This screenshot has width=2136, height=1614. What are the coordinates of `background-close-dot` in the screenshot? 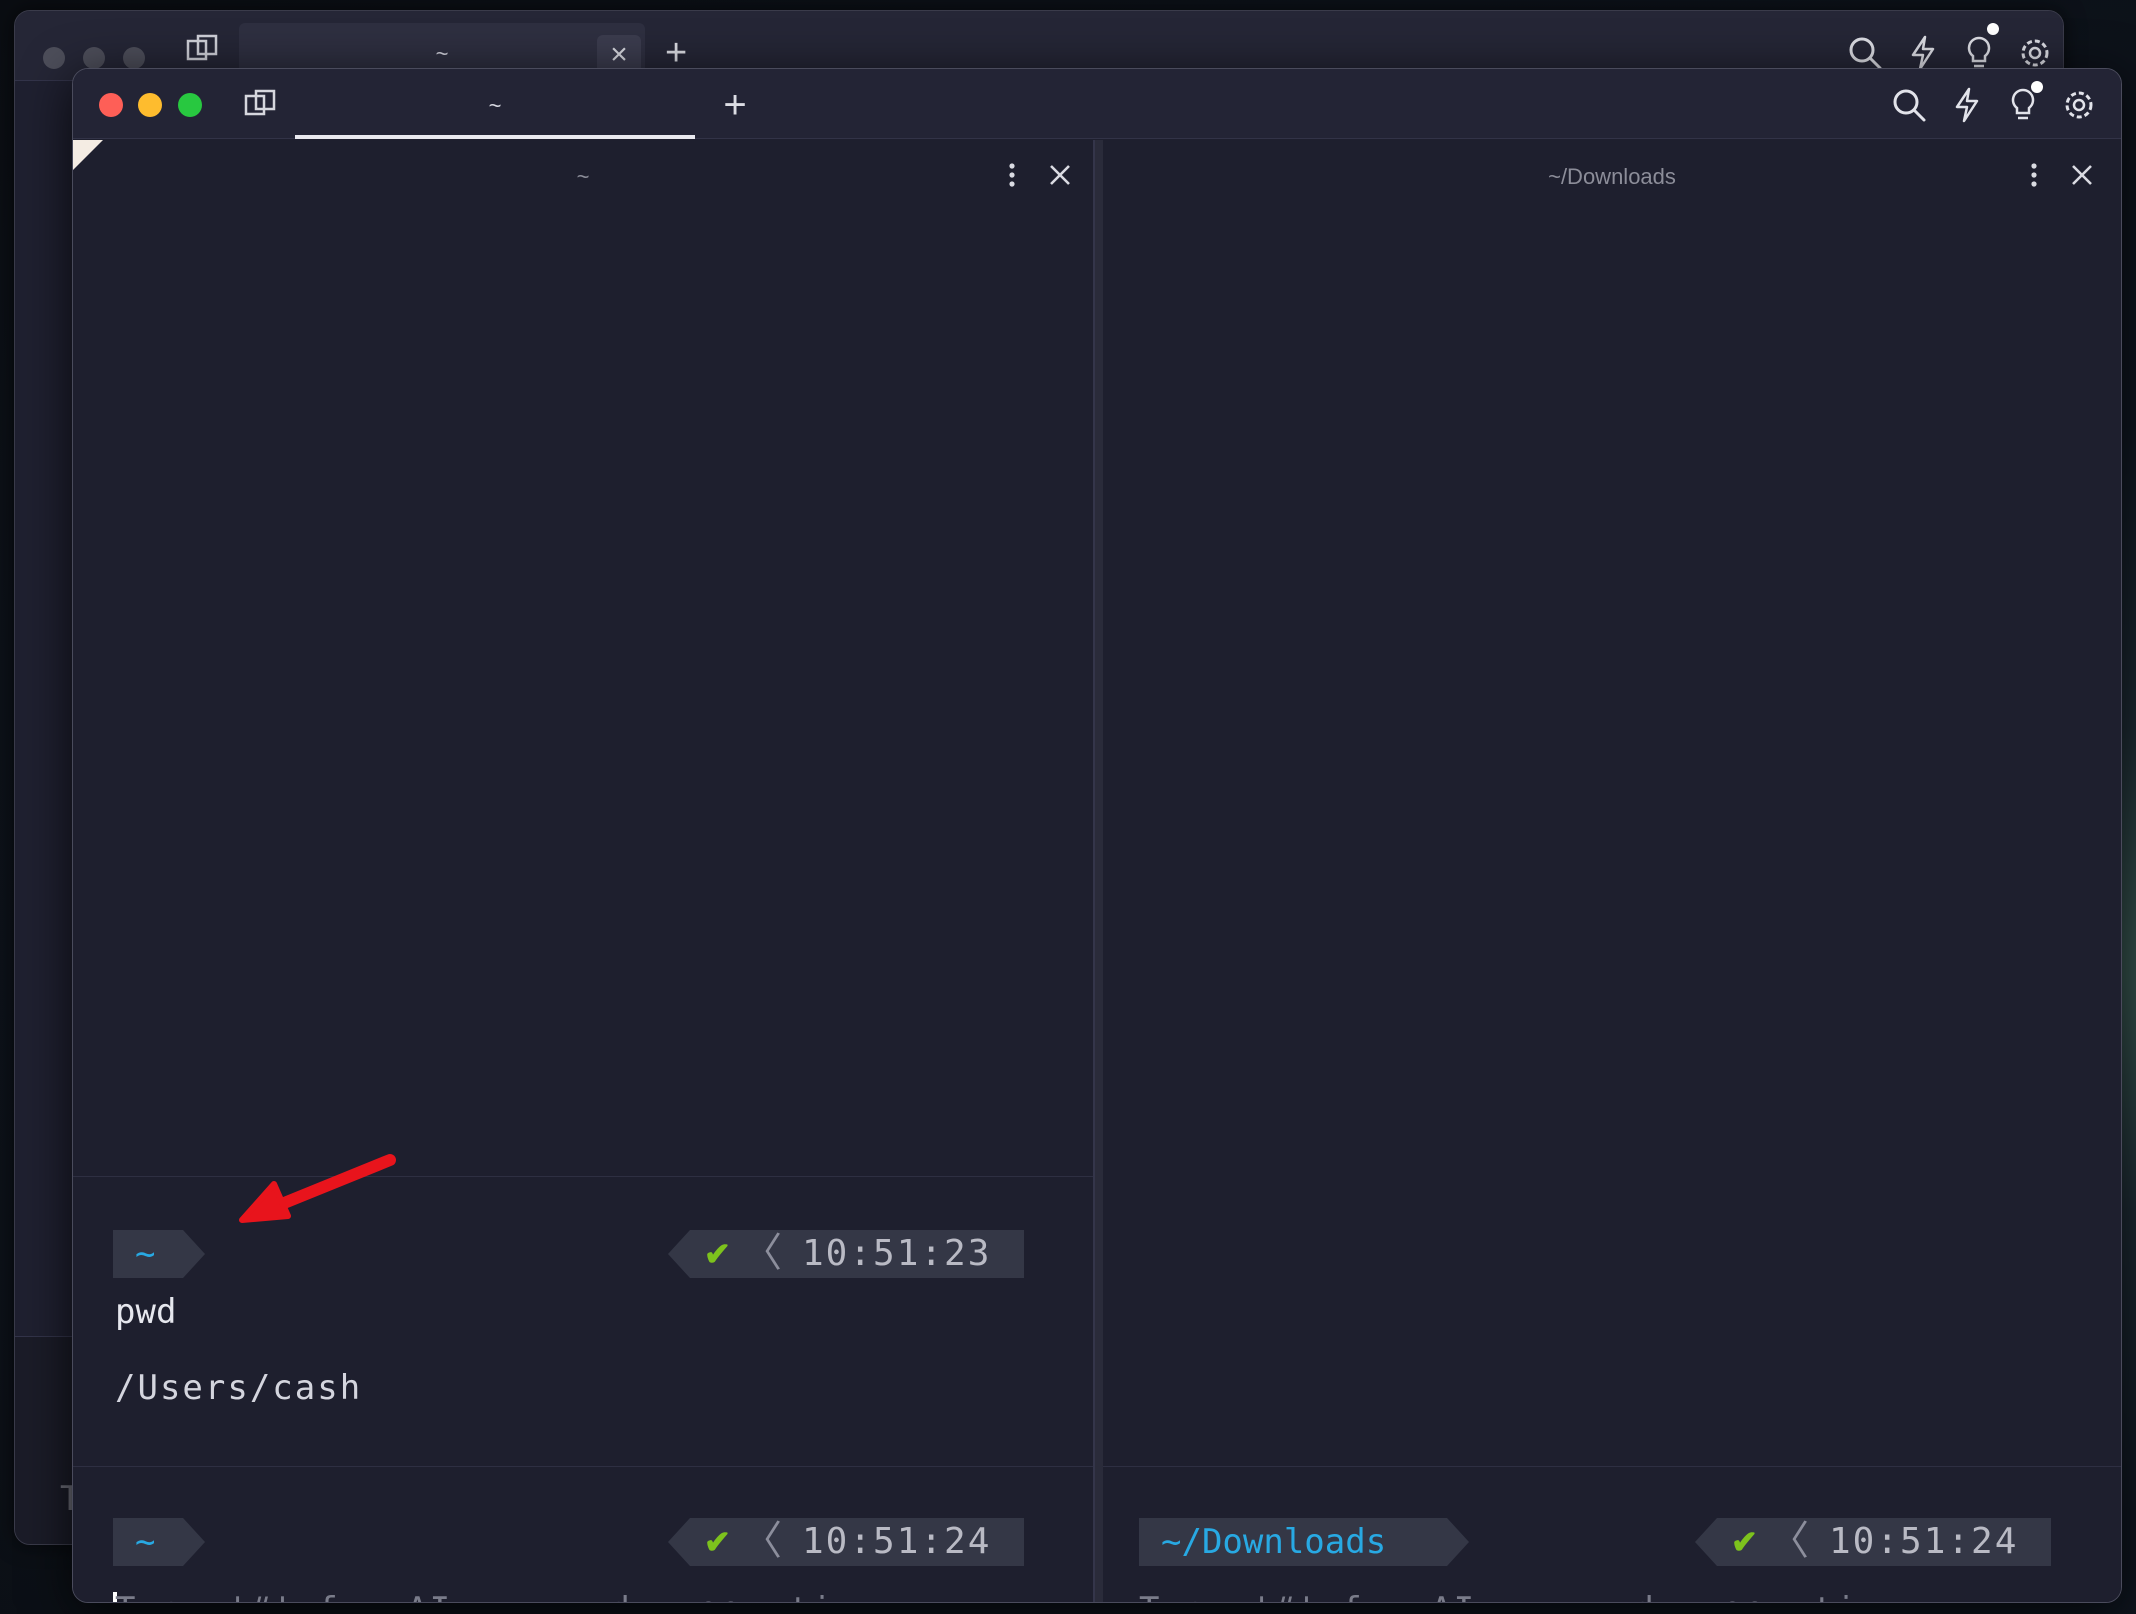 It's located at (54, 58).